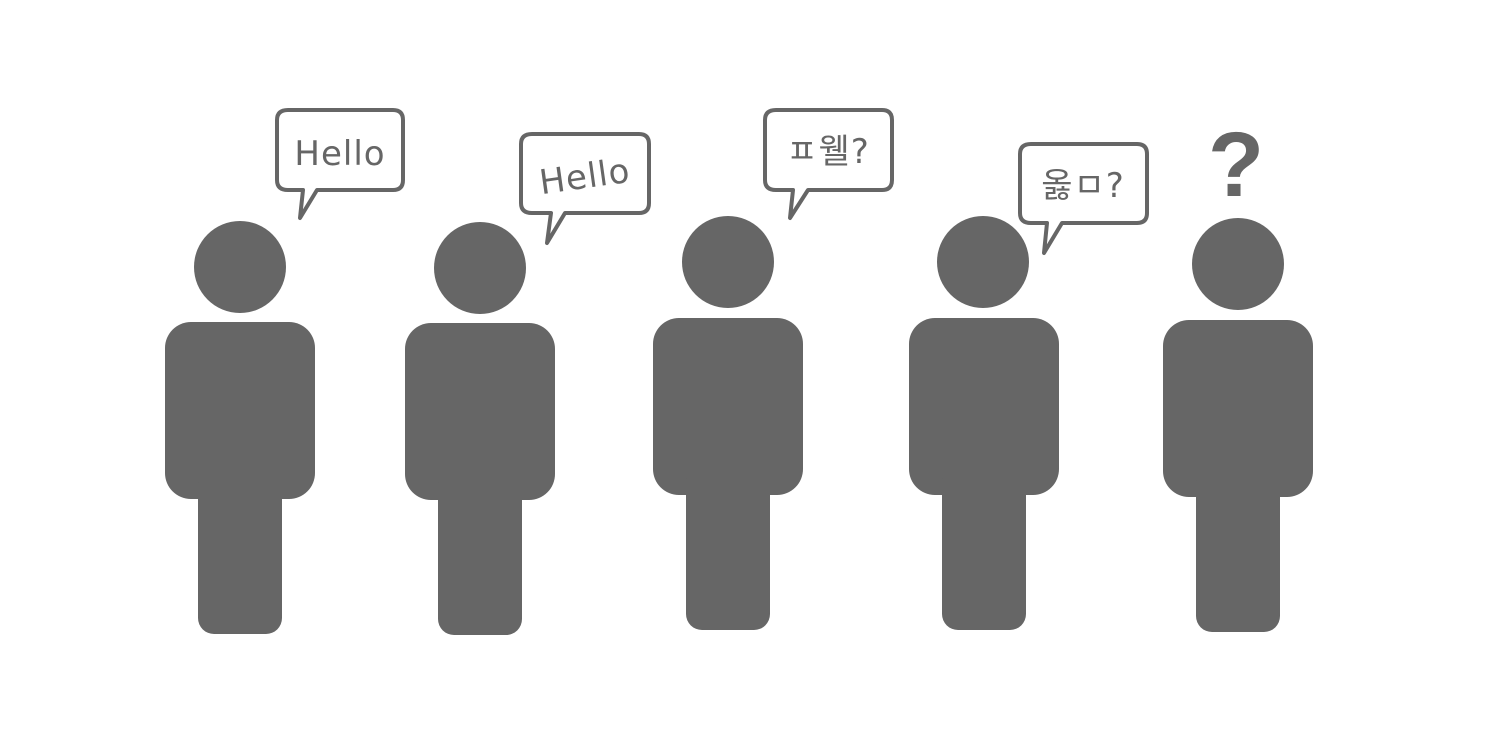 This screenshot has height=744, width=1500. Describe the element at coordinates (728, 548) in the screenshot. I see `person-3-legs` at that location.